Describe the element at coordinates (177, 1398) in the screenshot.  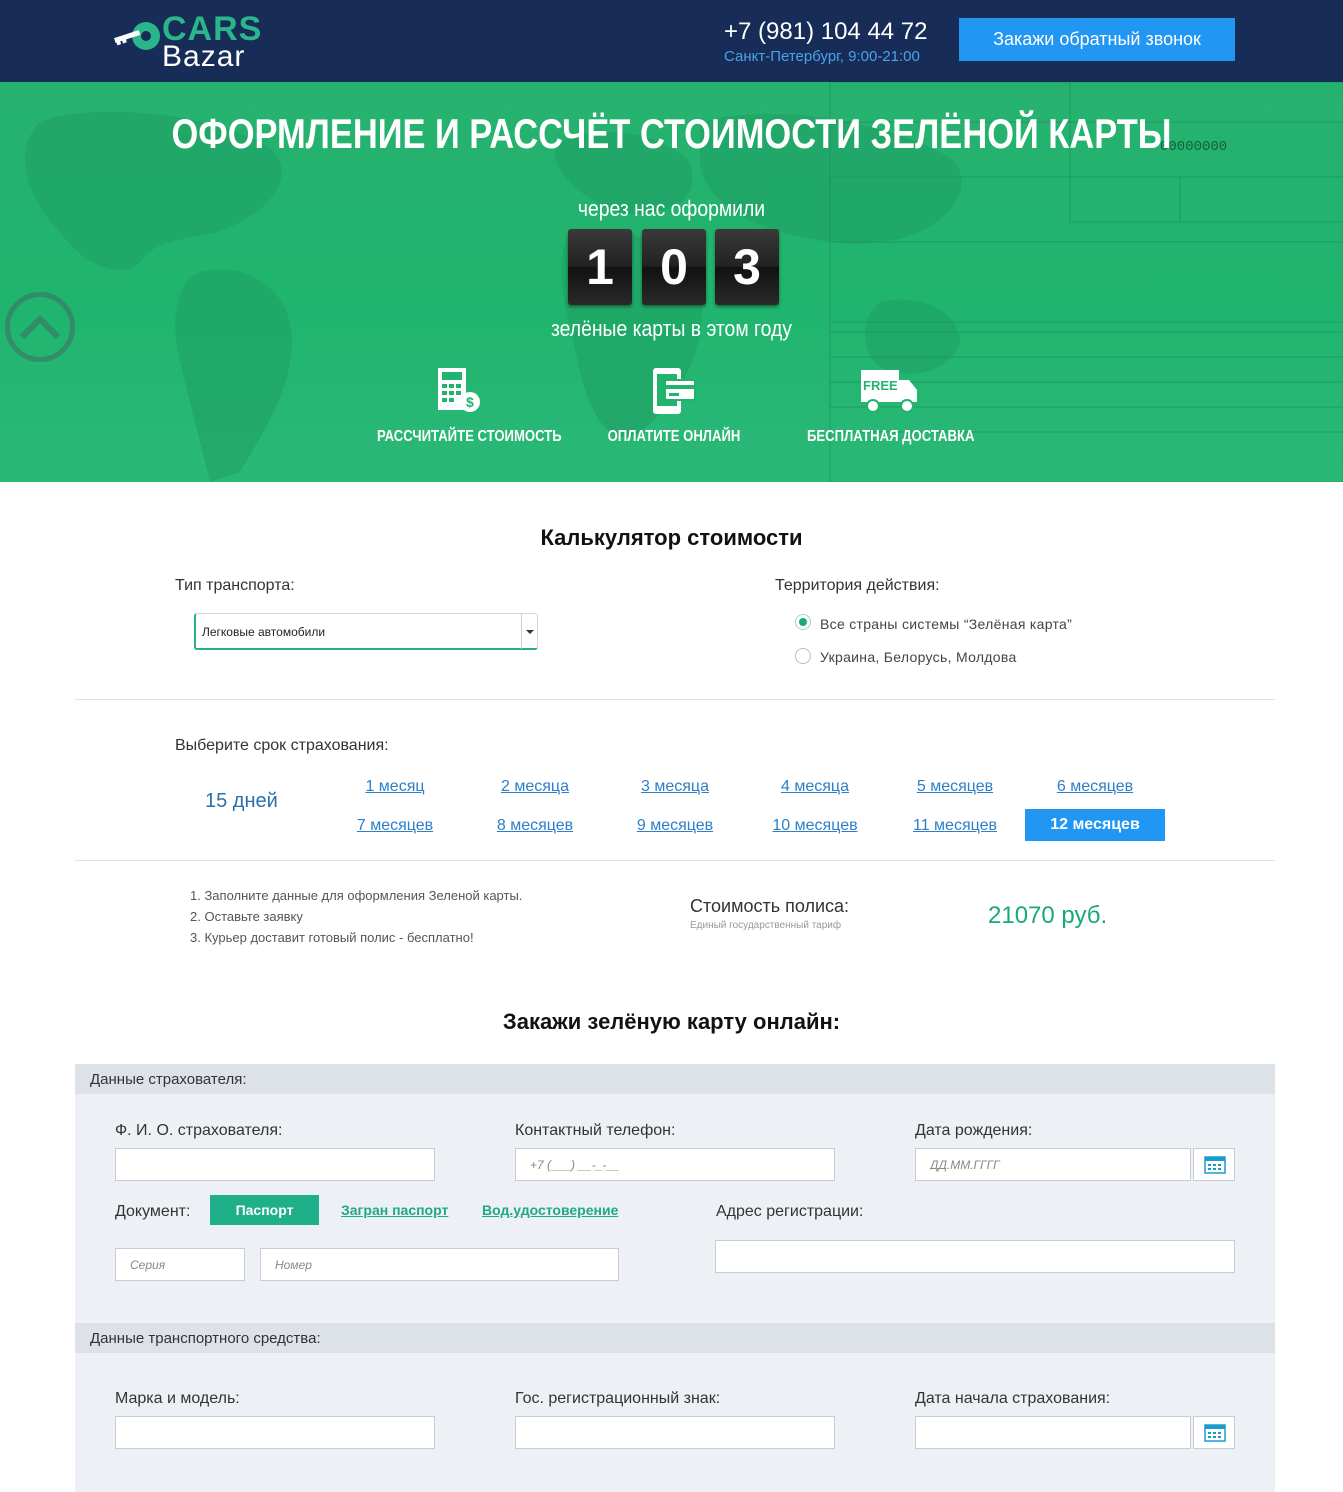
I see `make-model-label: Марка и модель:` at that location.